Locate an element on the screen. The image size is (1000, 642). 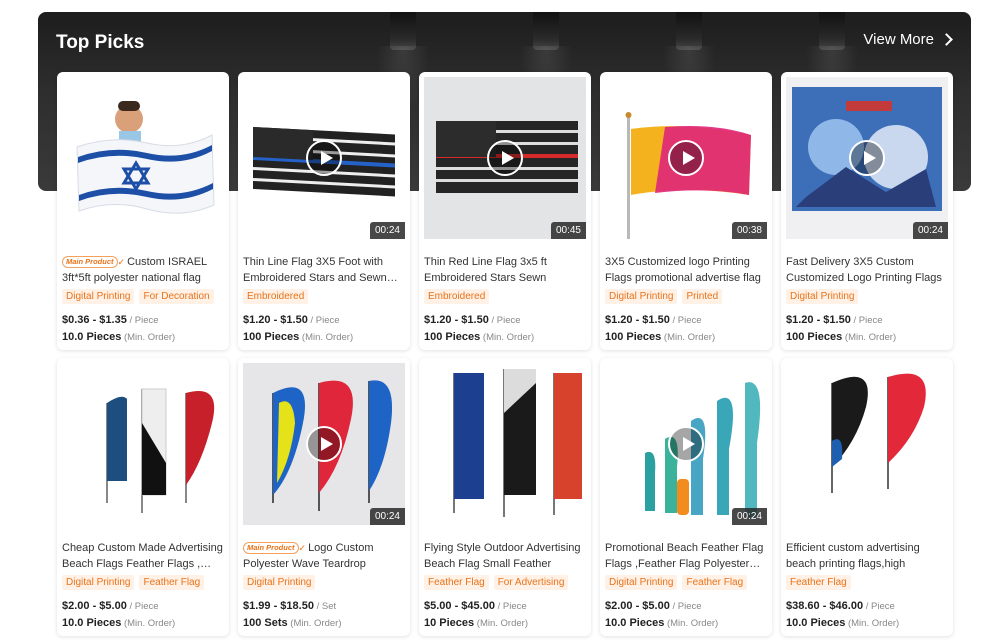
product-price: $0.36 - $1.35 / Piece is located at coordinates (110, 320).